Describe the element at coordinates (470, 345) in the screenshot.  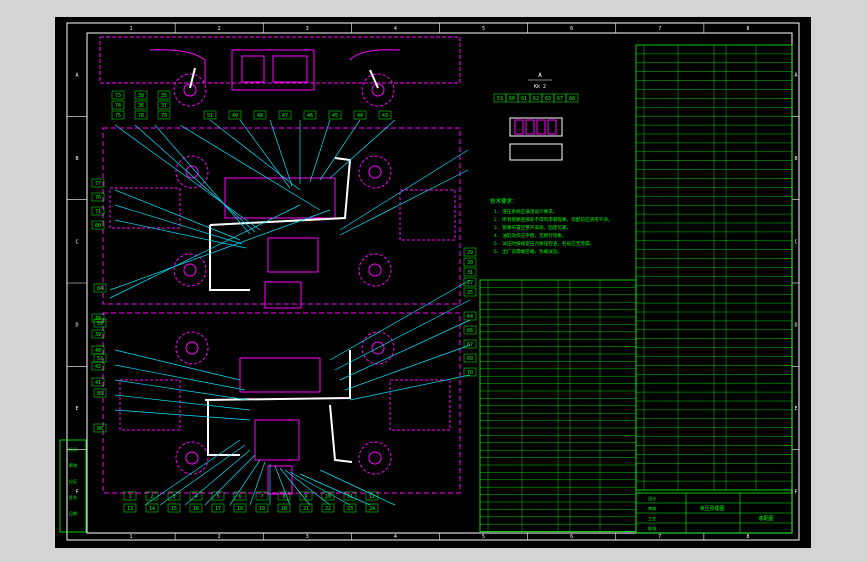
I see `callout-lower-right: 67` at that location.